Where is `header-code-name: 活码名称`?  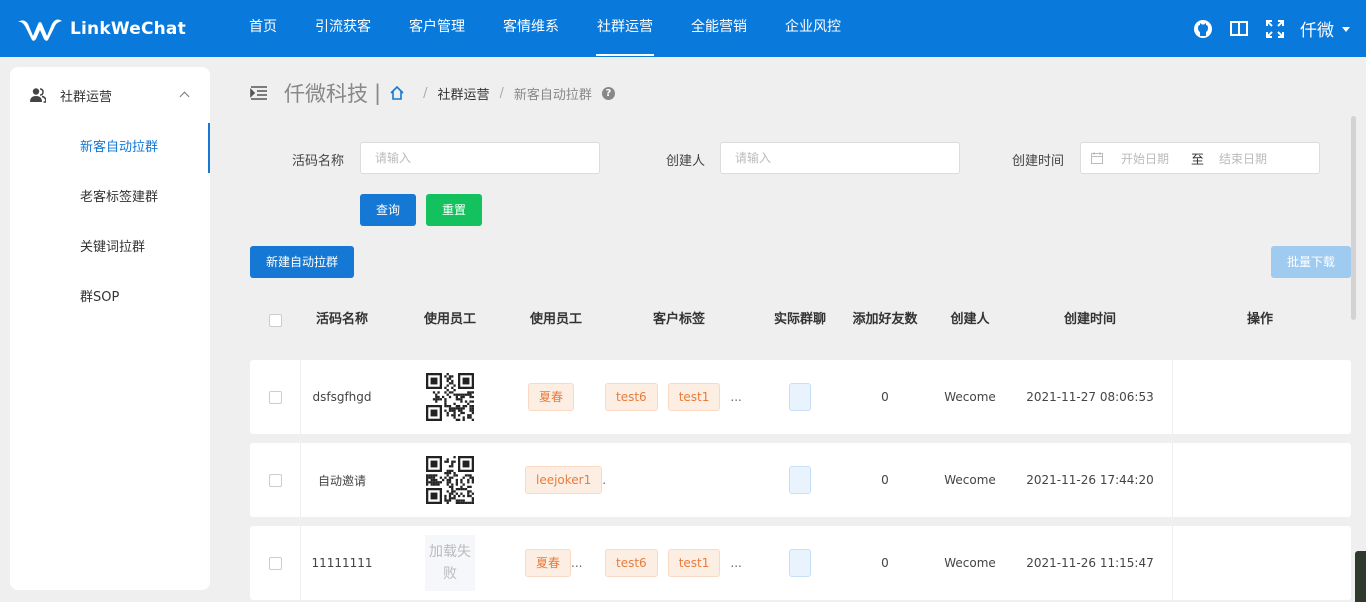 header-code-name: 活码名称 is located at coordinates (341, 319).